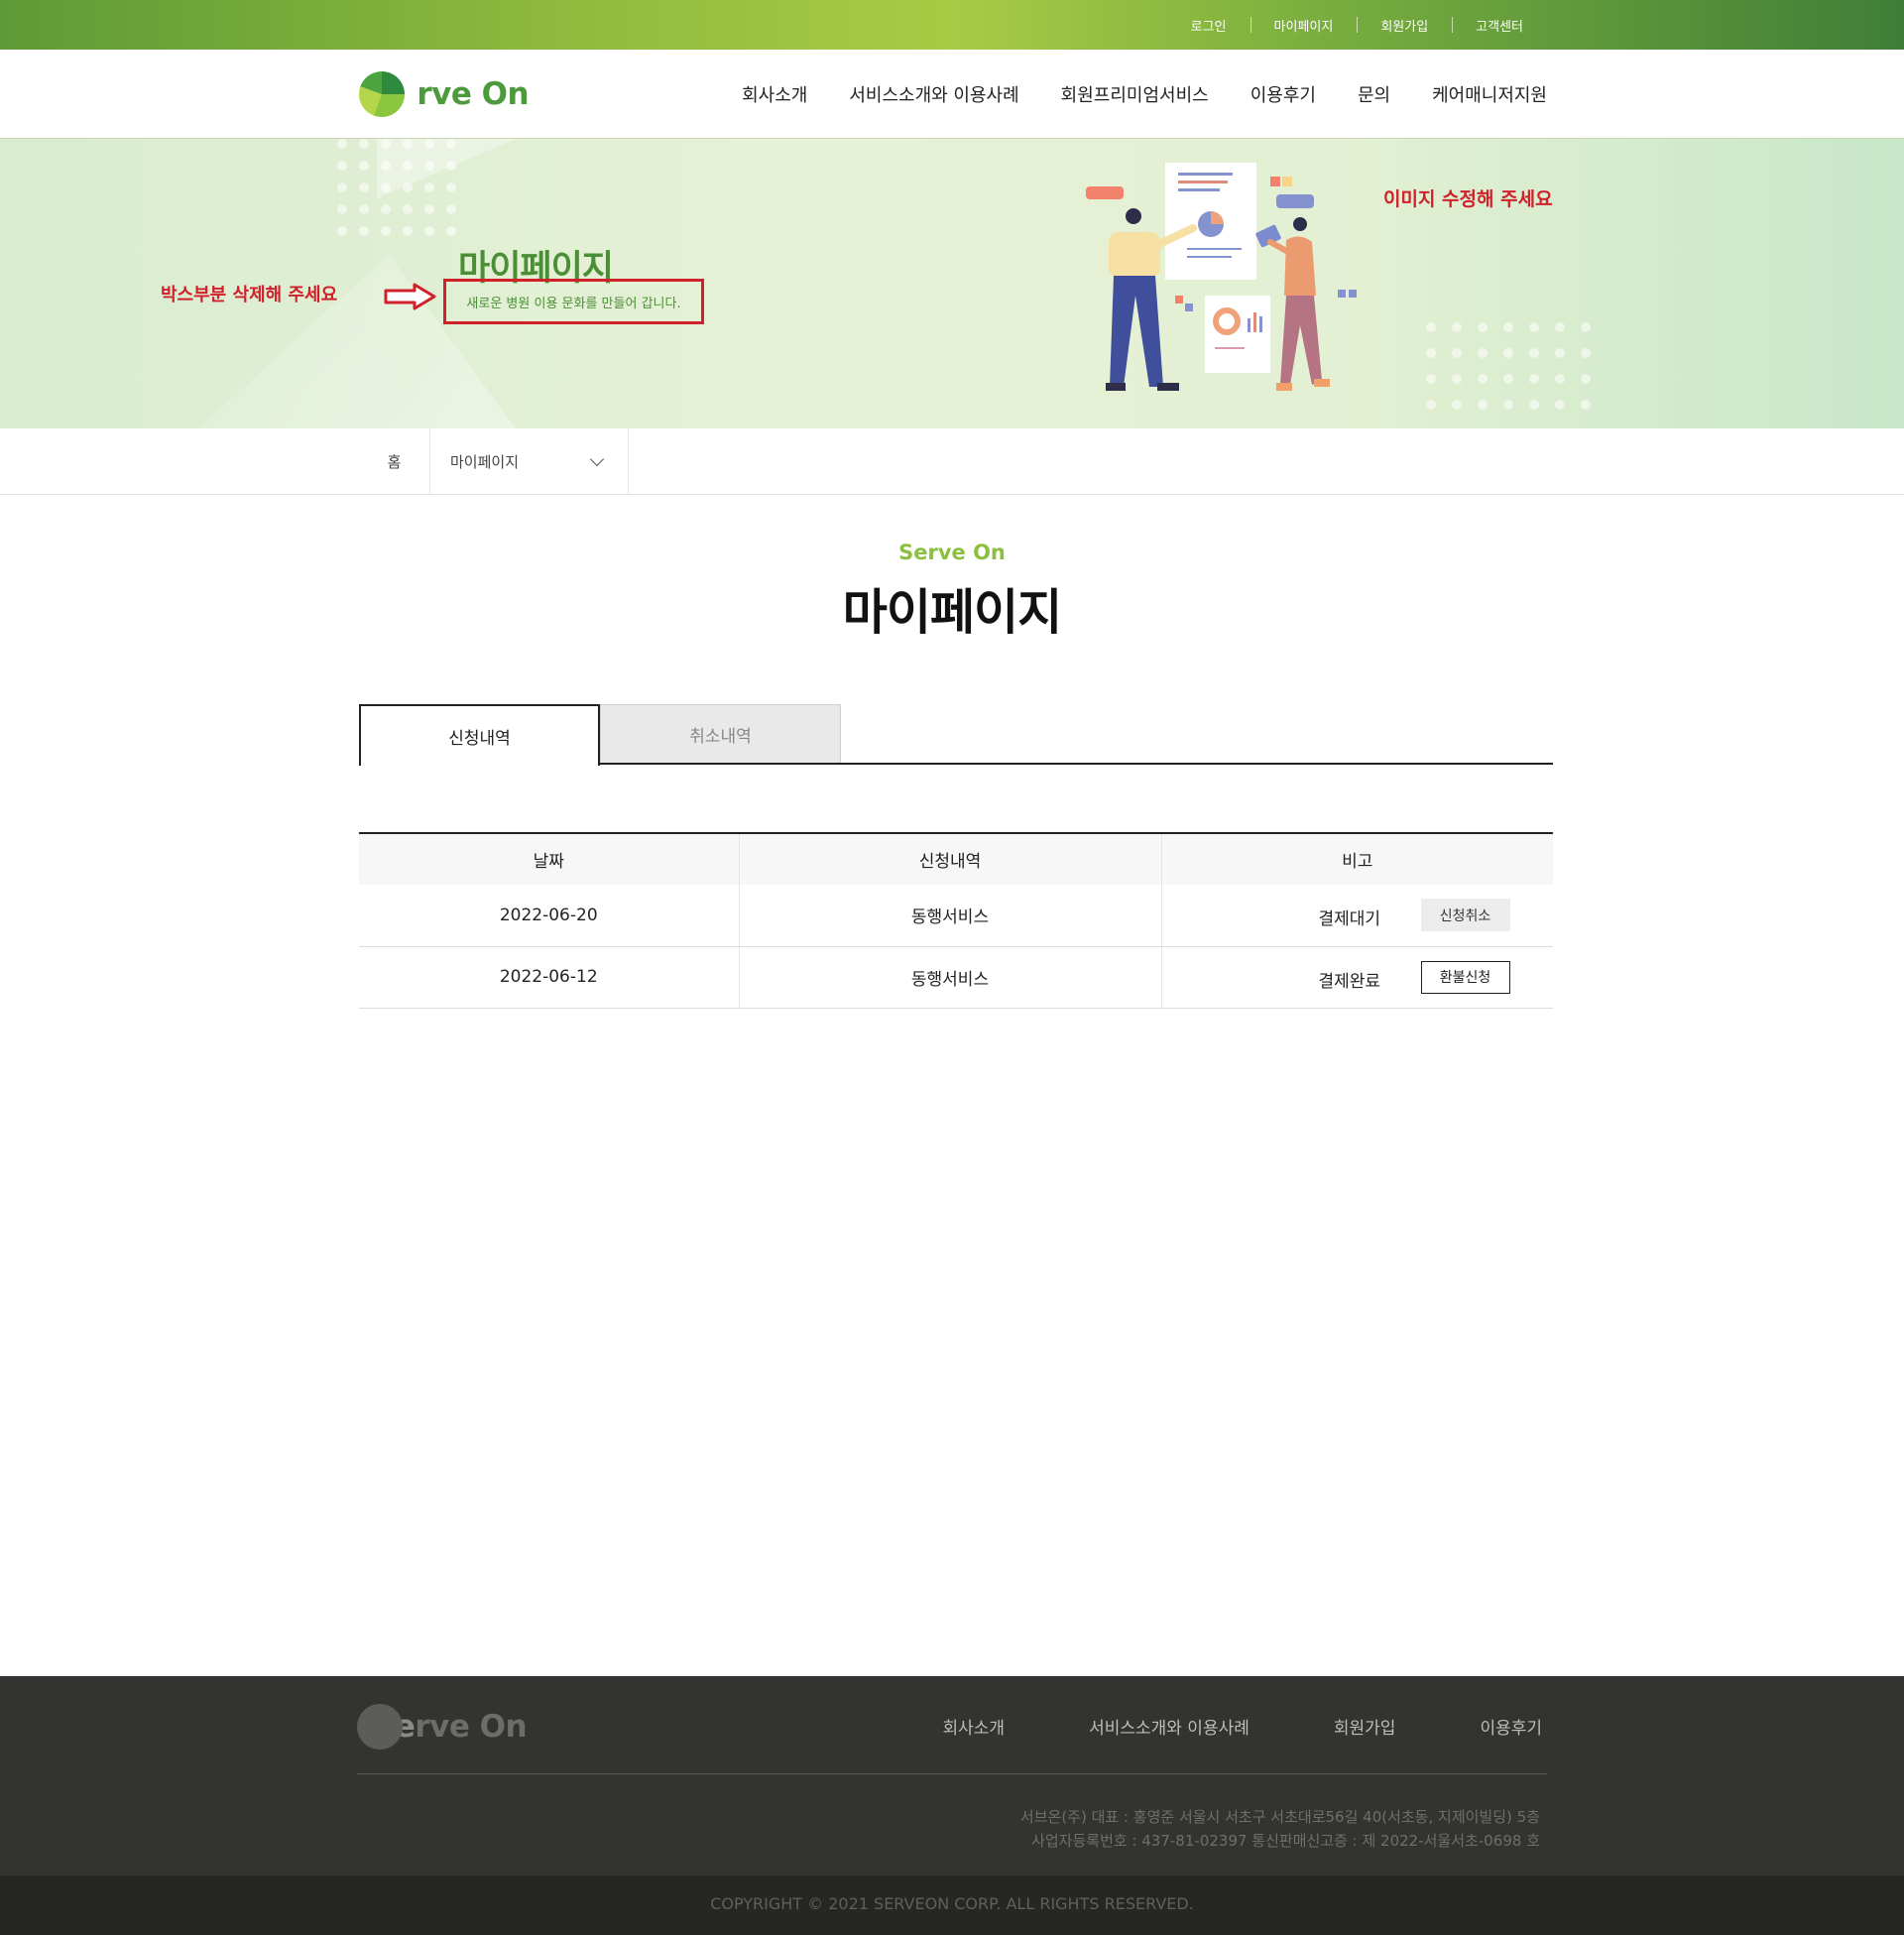  Describe the element at coordinates (956, 735) in the screenshot. I see `history-tabs: 신청내역 취소내역` at that location.